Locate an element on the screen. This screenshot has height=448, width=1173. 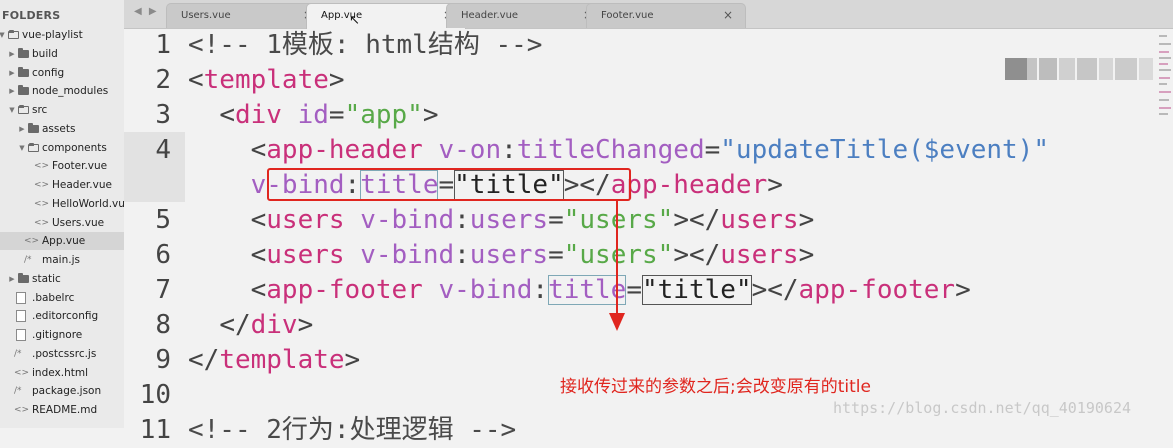
code-token: "users" is located at coordinates (618, 220).